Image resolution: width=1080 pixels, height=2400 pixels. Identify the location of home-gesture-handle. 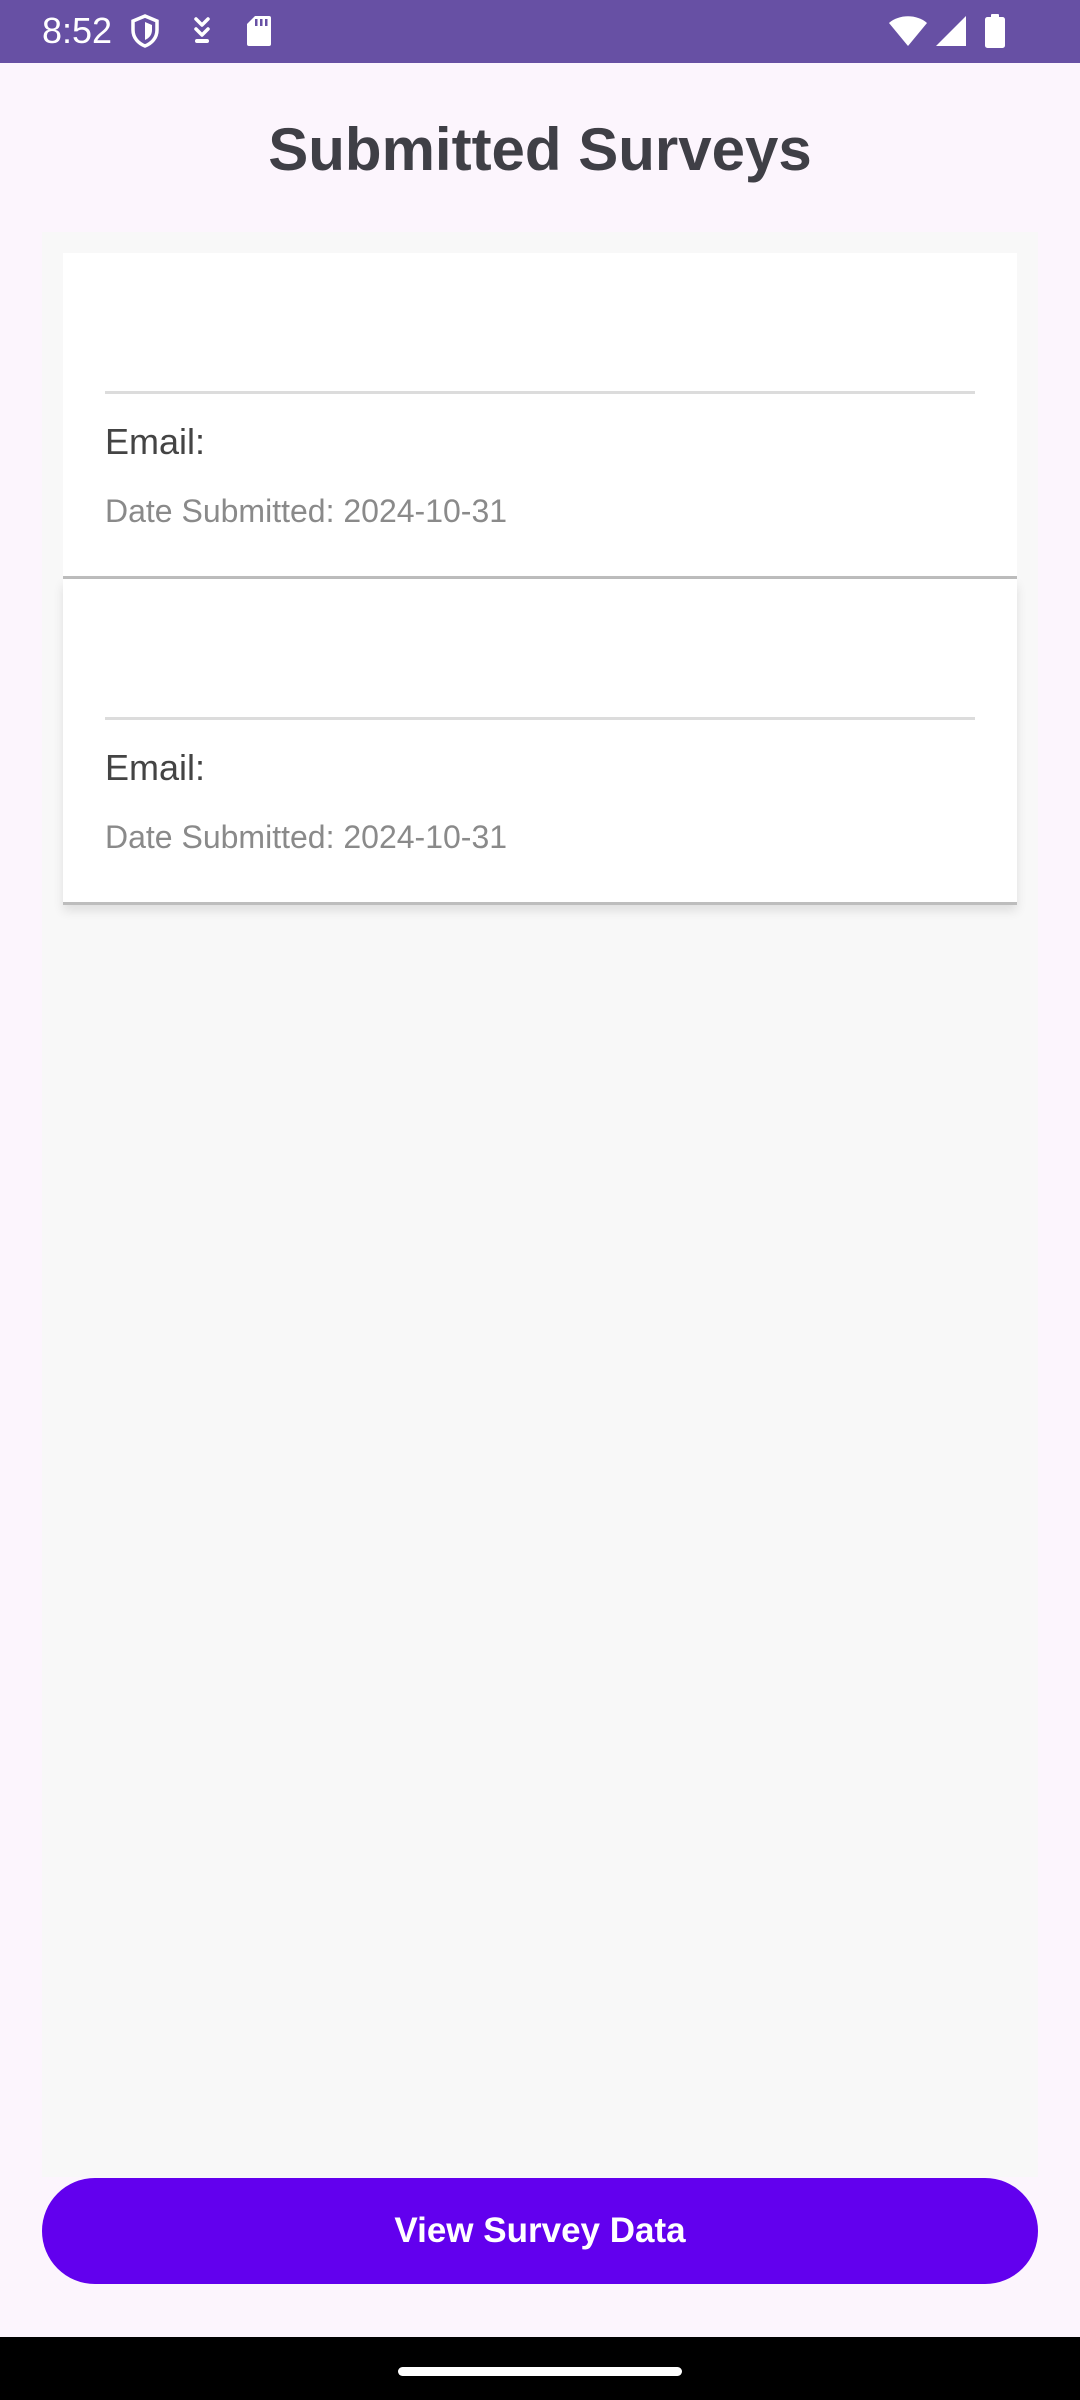
(540, 2371).